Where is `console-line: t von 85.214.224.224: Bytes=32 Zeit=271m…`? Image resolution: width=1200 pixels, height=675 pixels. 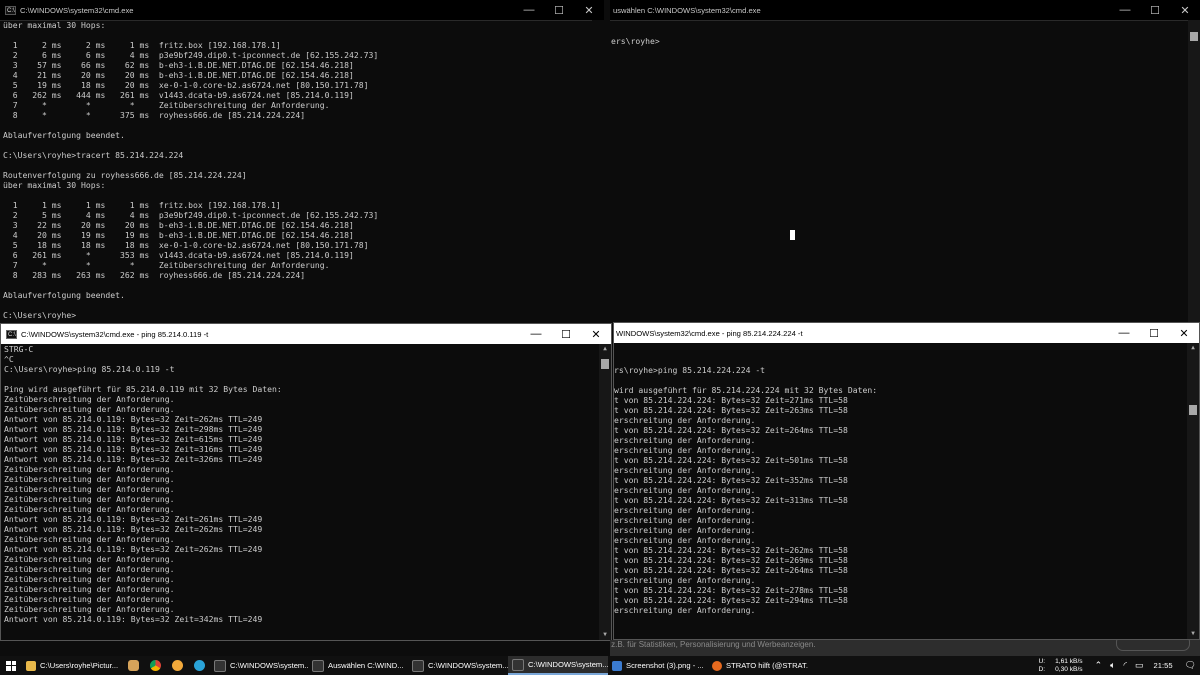
console-line: t von 85.214.224.224: Bytes=32 Zeit=271m… is located at coordinates (731, 400).